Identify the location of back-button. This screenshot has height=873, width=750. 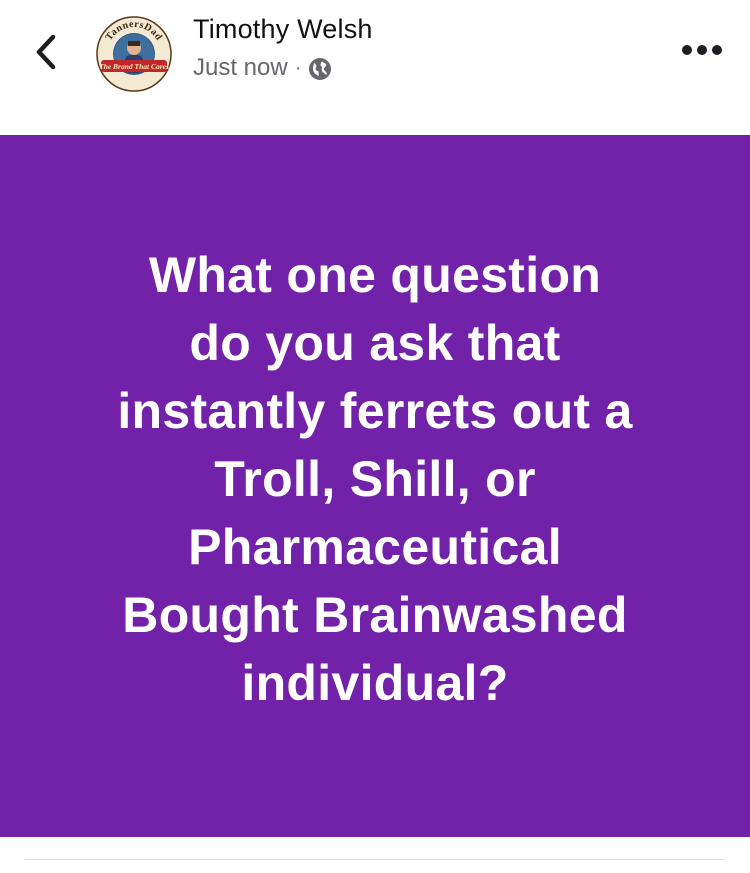
(46, 52).